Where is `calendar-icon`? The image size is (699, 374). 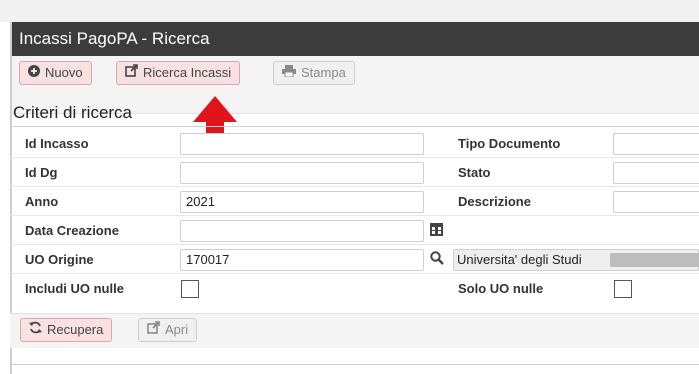 calendar-icon is located at coordinates (436, 231).